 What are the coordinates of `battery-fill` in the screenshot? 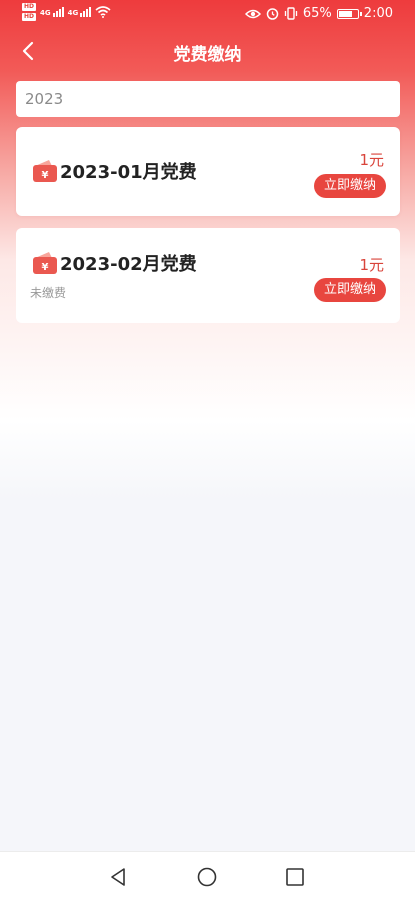 It's located at (345, 13).